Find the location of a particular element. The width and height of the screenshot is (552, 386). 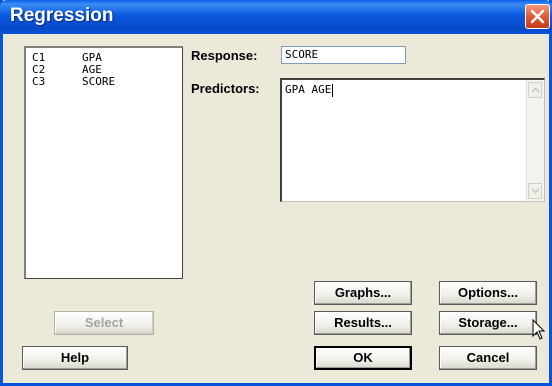

response-label: Response: is located at coordinates (224, 55).